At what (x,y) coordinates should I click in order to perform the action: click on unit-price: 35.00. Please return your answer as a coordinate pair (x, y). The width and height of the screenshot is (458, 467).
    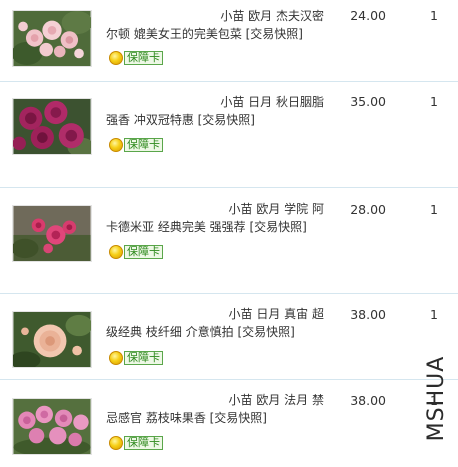
    Looking at the image, I should click on (368, 101).